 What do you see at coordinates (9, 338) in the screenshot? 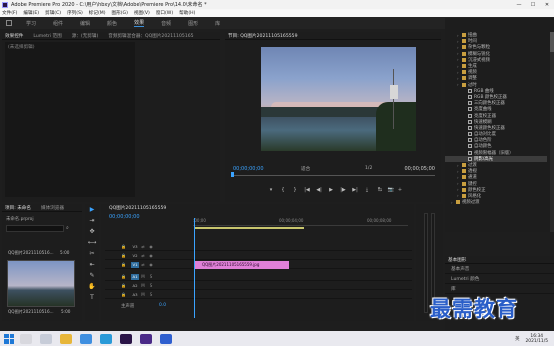
I see `start-icon` at bounding box center [9, 338].